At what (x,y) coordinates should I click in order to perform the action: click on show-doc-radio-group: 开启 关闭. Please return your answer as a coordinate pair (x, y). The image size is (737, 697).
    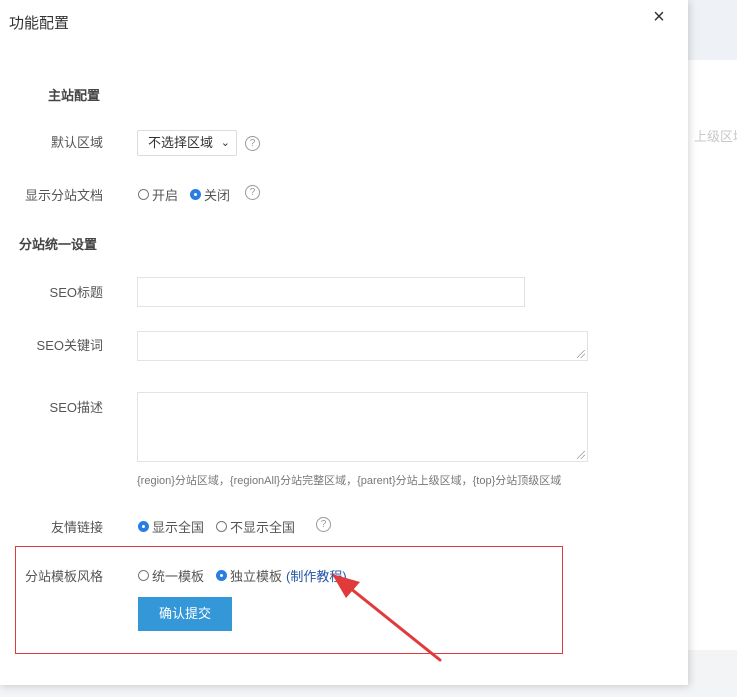
    Looking at the image, I should click on (190, 194).